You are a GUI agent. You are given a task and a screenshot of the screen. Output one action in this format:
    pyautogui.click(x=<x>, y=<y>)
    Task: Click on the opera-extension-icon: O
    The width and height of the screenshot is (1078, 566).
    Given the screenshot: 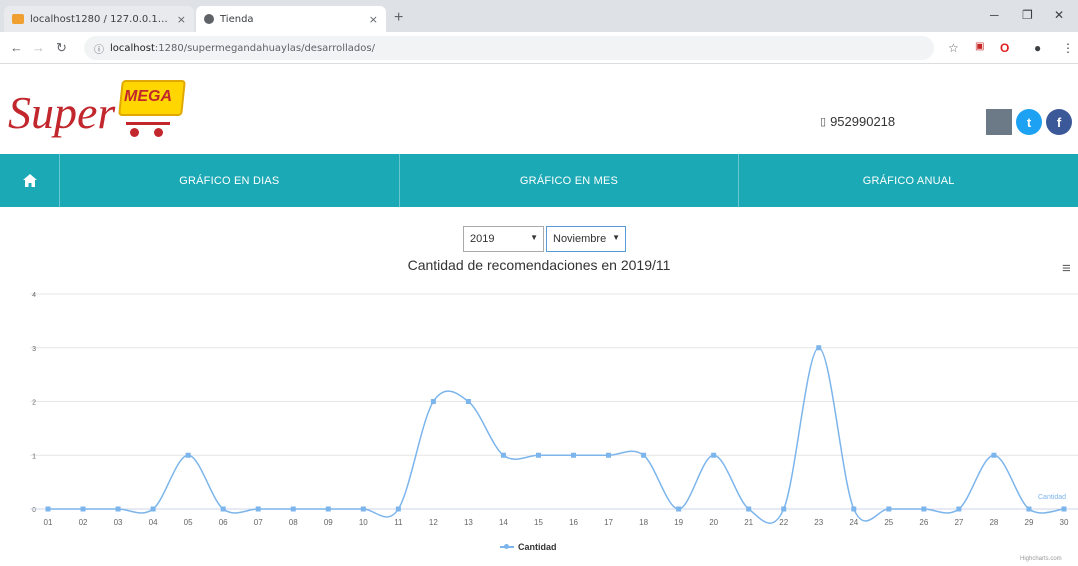 What is the action you would take?
    pyautogui.click(x=1004, y=48)
    